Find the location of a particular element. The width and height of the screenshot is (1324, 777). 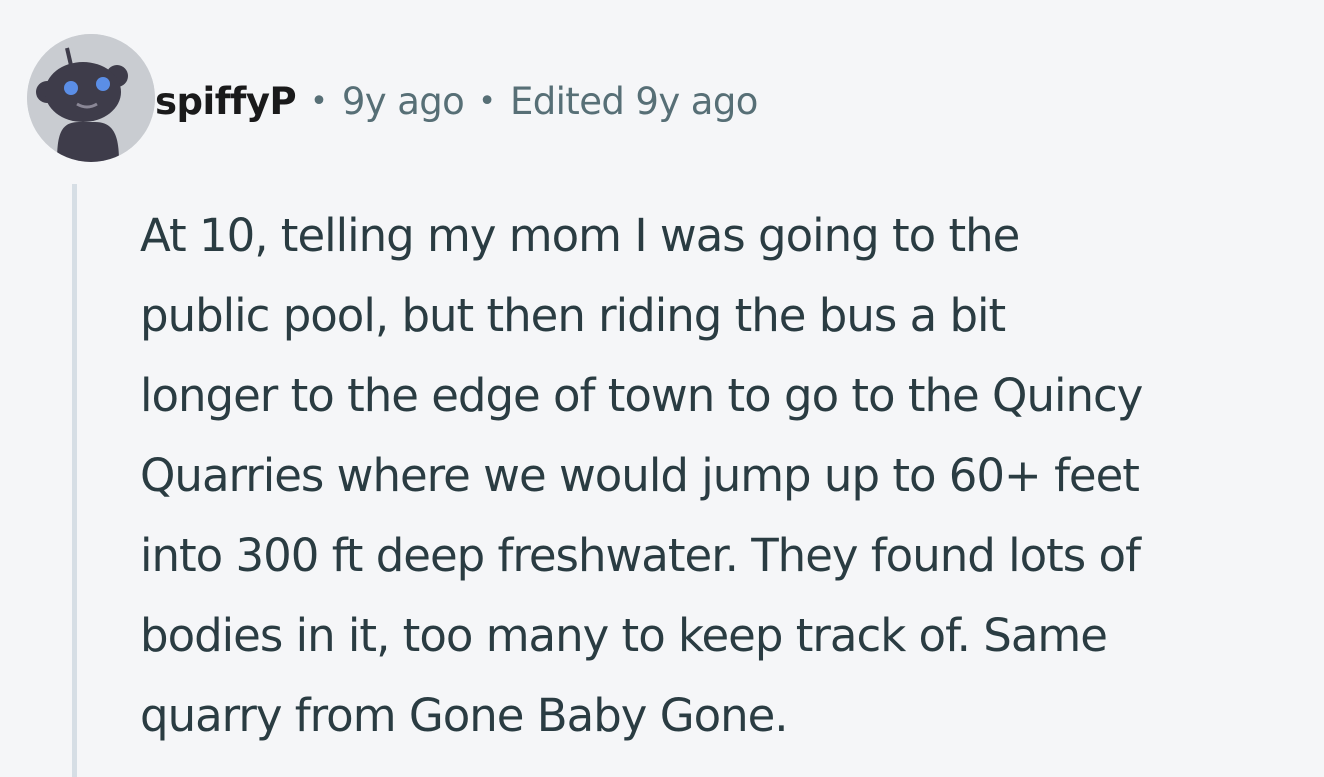

author-name: spiffyP is located at coordinates (226, 101).